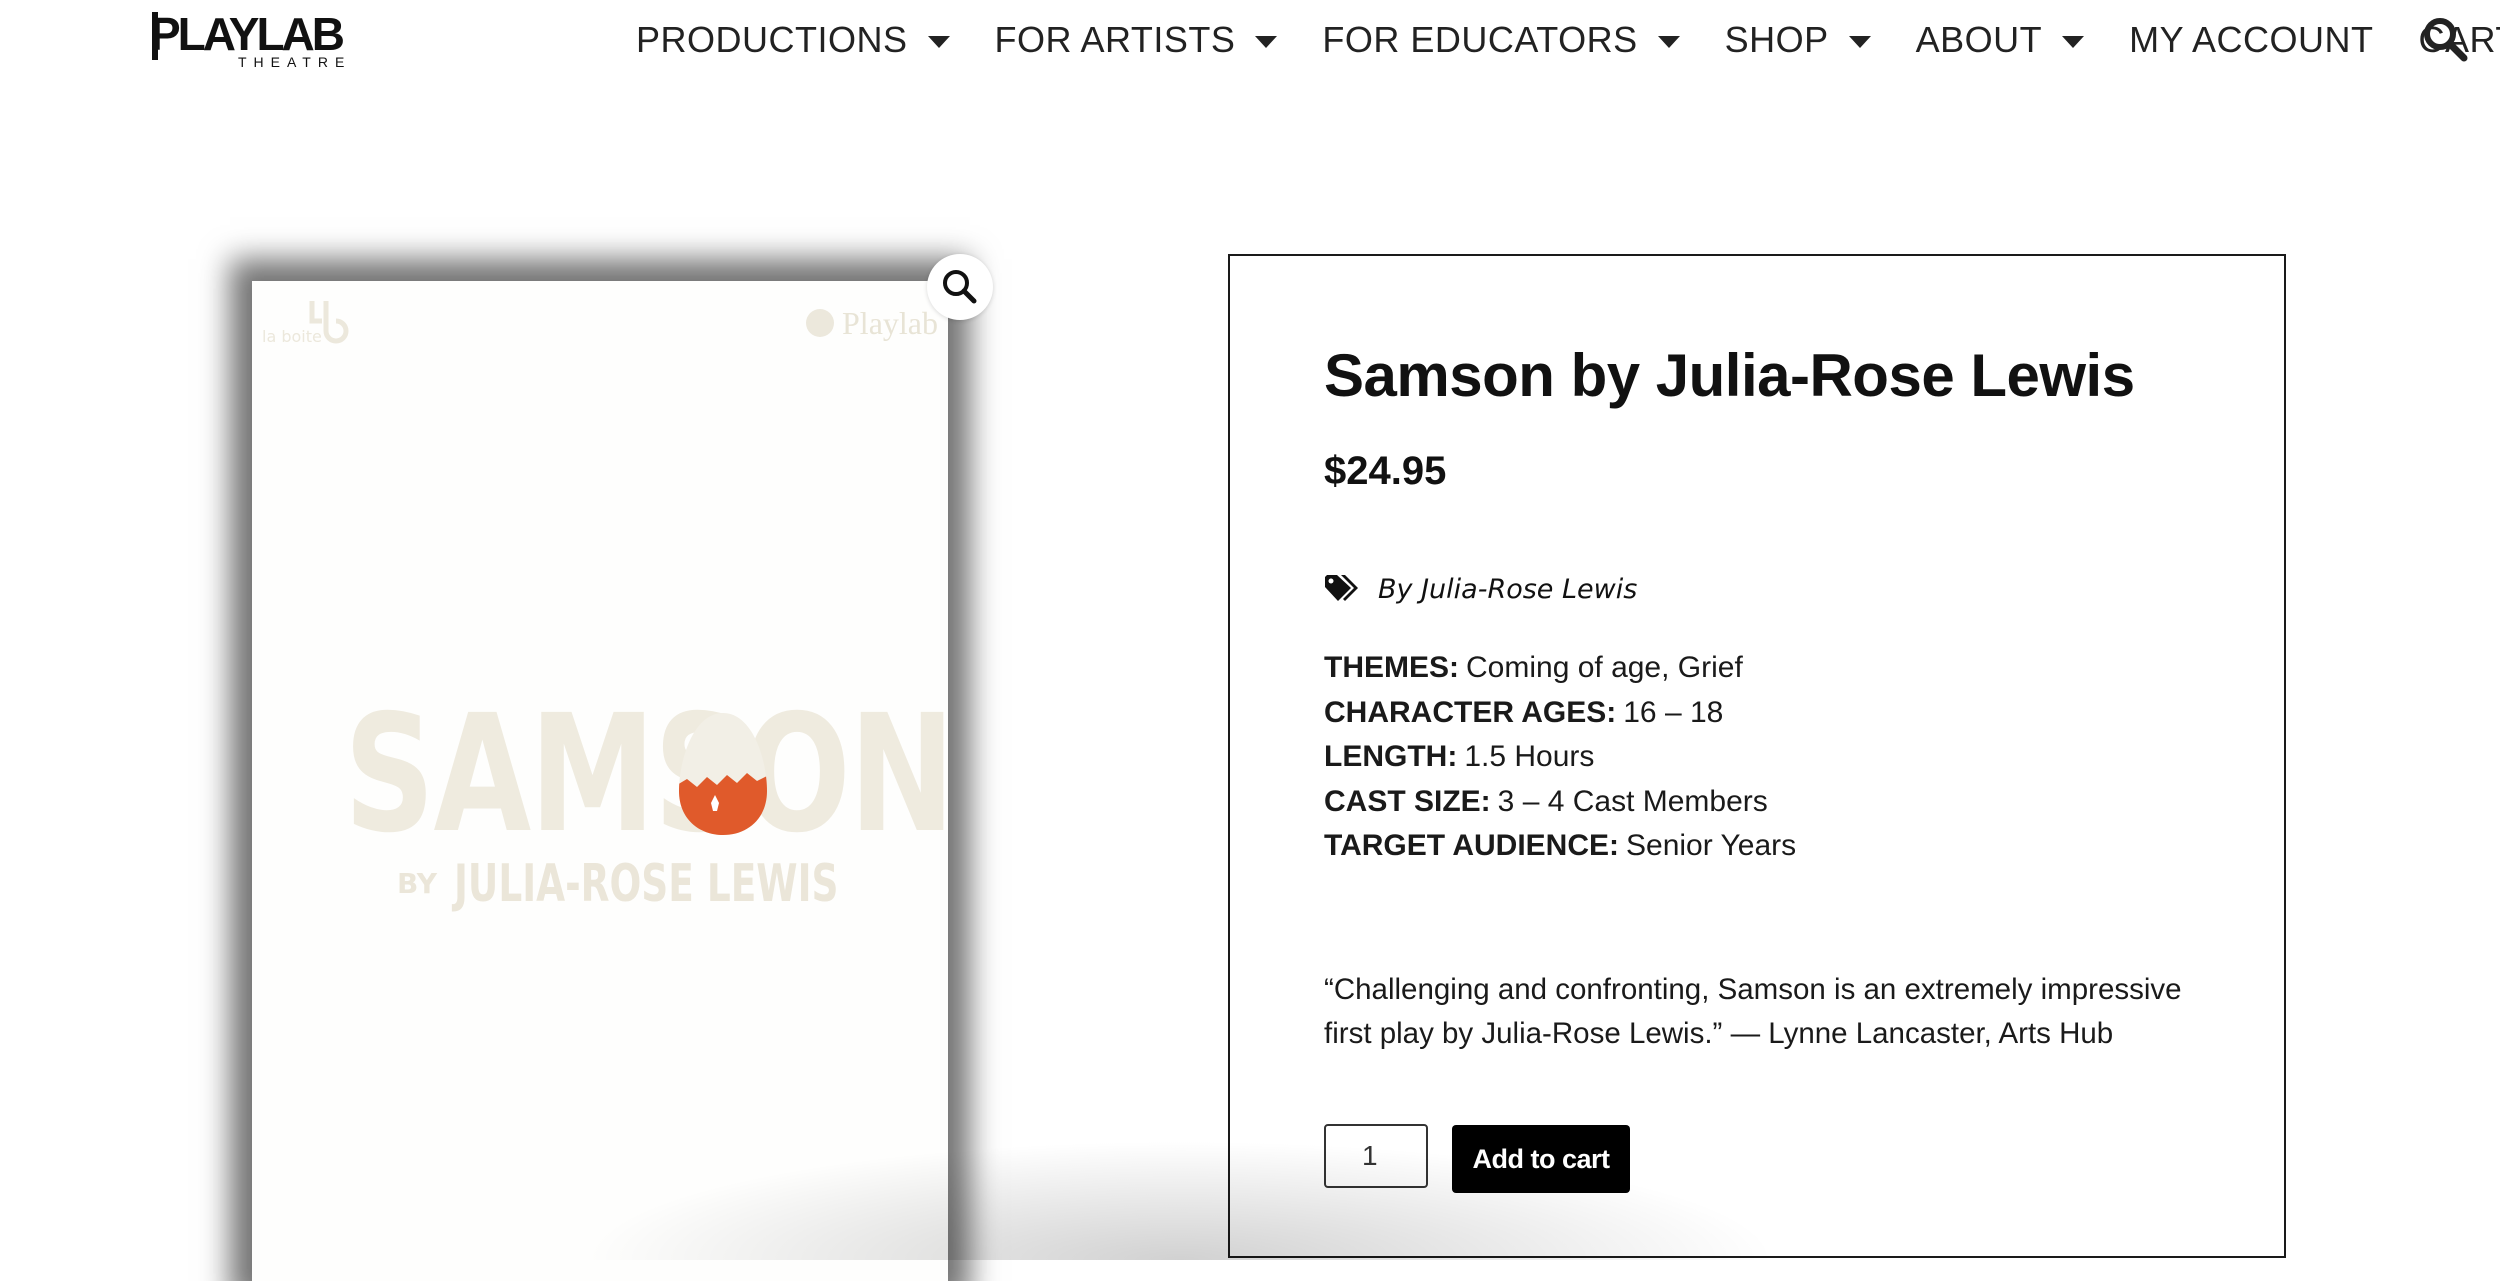 Image resolution: width=2500 pixels, height=1281 pixels. Describe the element at coordinates (1407, 801) in the screenshot. I see `detail-label: CAST SIZE:` at that location.